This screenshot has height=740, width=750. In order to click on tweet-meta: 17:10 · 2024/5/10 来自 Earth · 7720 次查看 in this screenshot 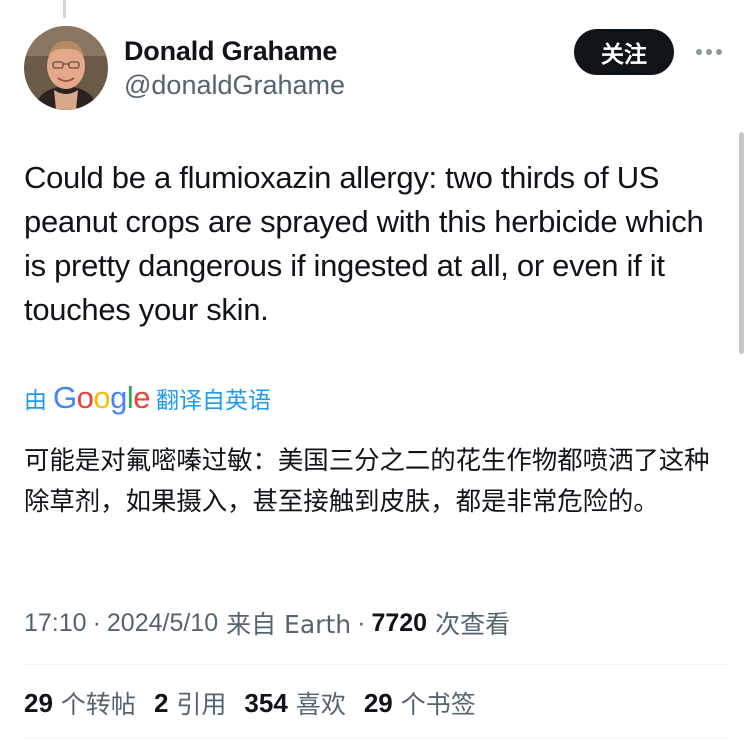, I will do `click(267, 623)`.